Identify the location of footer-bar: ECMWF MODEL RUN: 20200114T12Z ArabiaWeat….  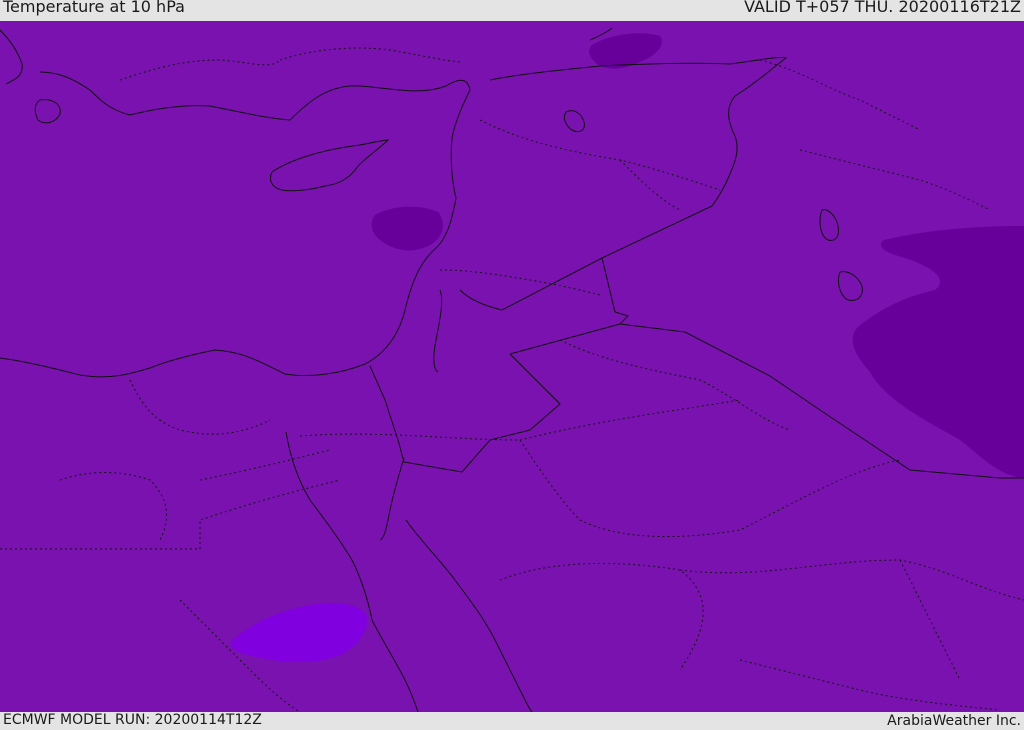
(512, 720).